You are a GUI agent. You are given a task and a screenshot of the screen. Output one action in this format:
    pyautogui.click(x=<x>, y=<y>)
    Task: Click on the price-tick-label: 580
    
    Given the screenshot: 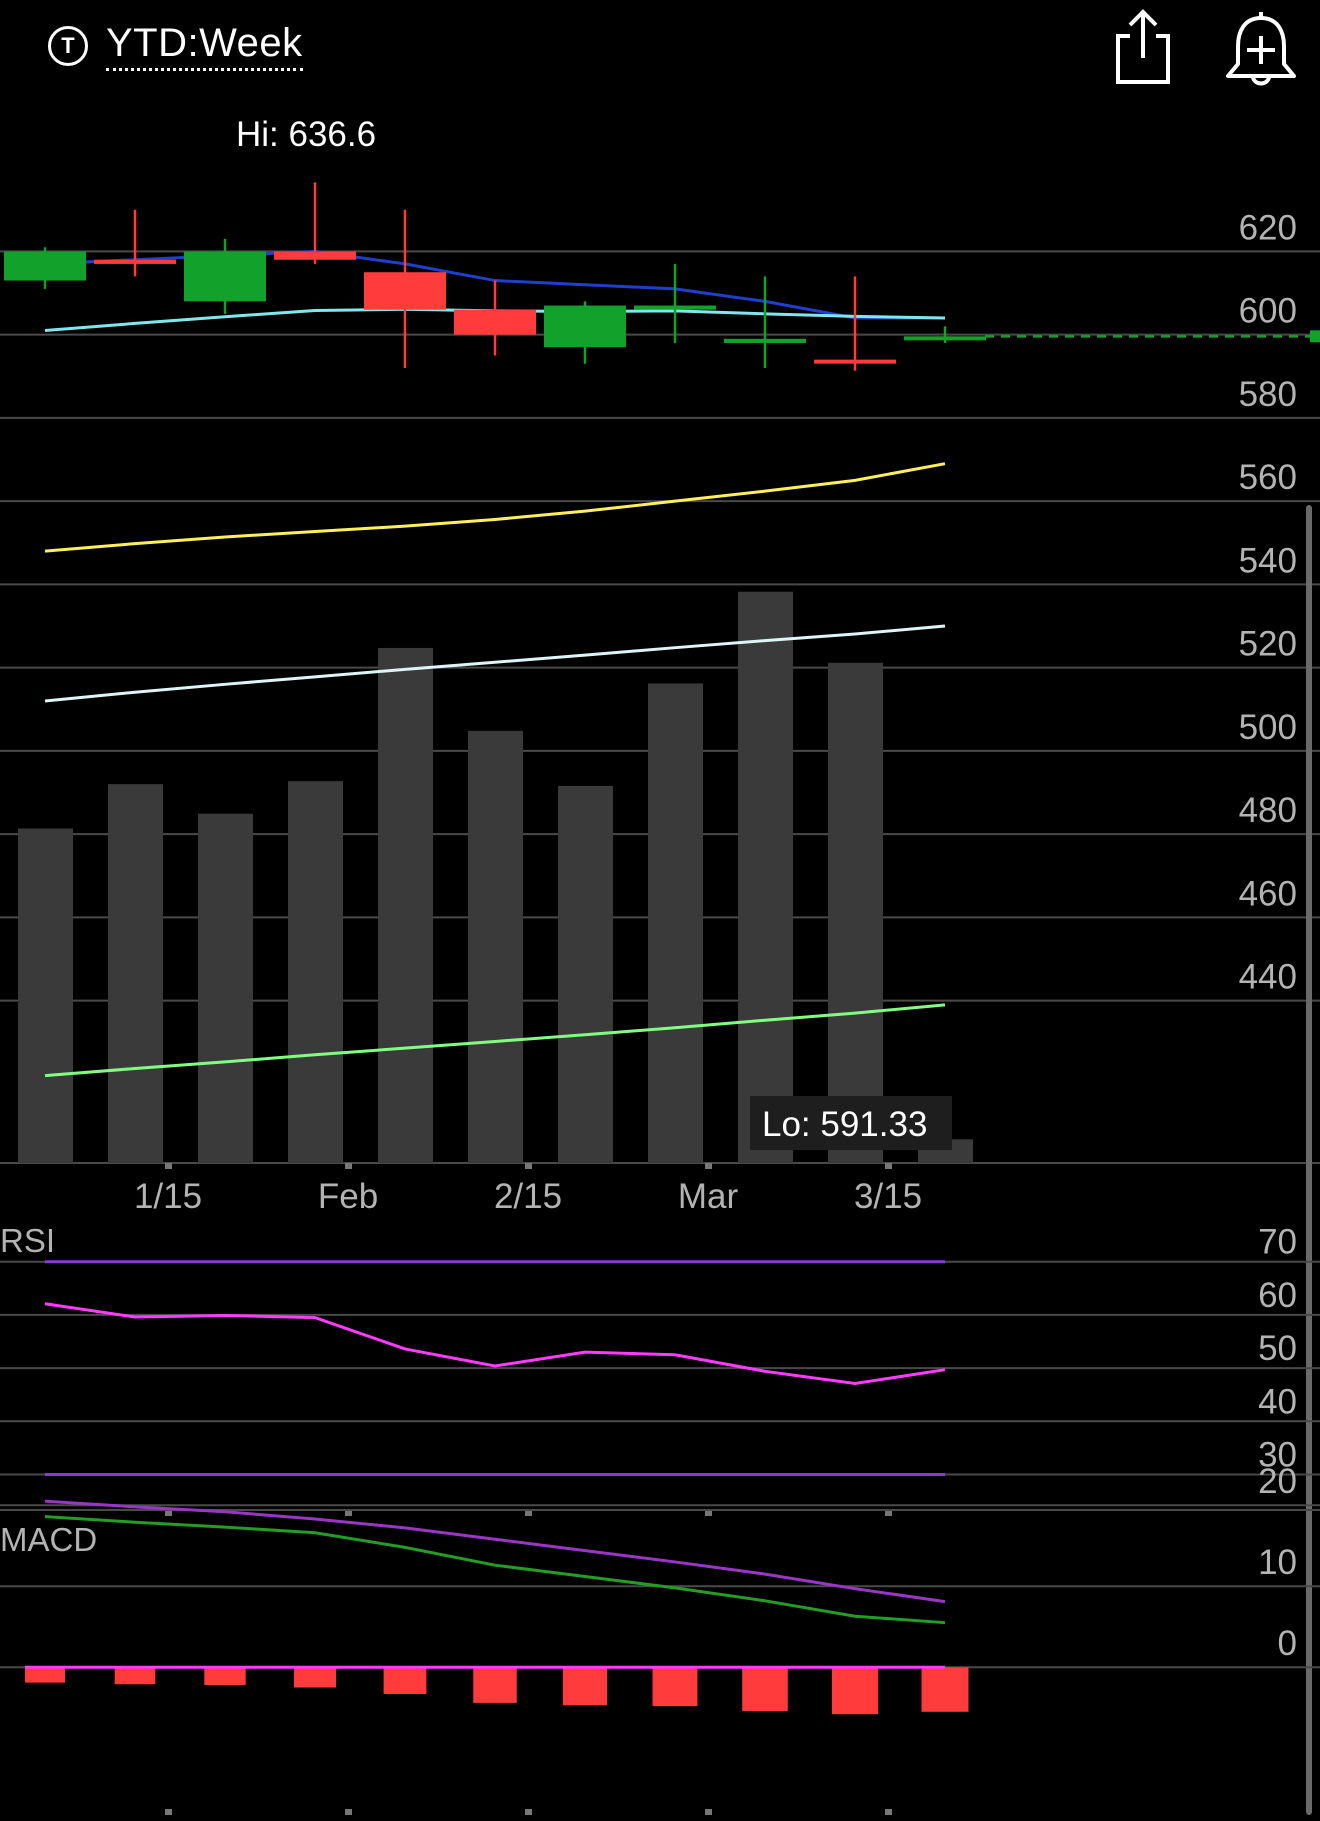 What is the action you would take?
    pyautogui.click(x=1268, y=394)
    